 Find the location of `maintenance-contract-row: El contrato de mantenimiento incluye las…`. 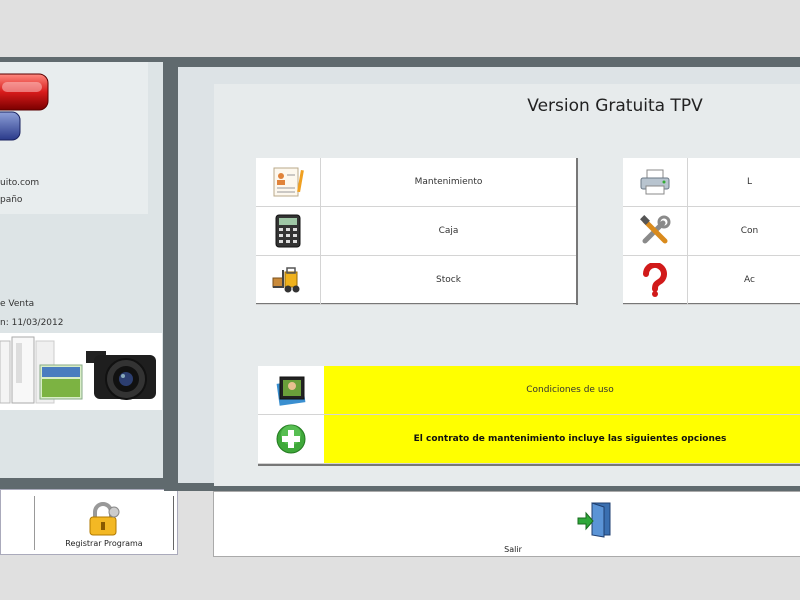

maintenance-contract-row: El contrato de mantenimiento incluye las… is located at coordinates (529, 439).